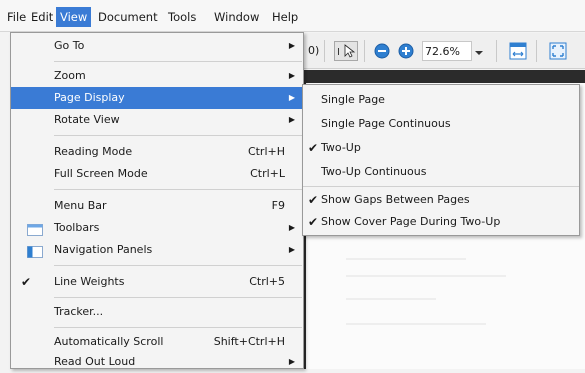  I want to click on menu-help: Help, so click(285, 17).